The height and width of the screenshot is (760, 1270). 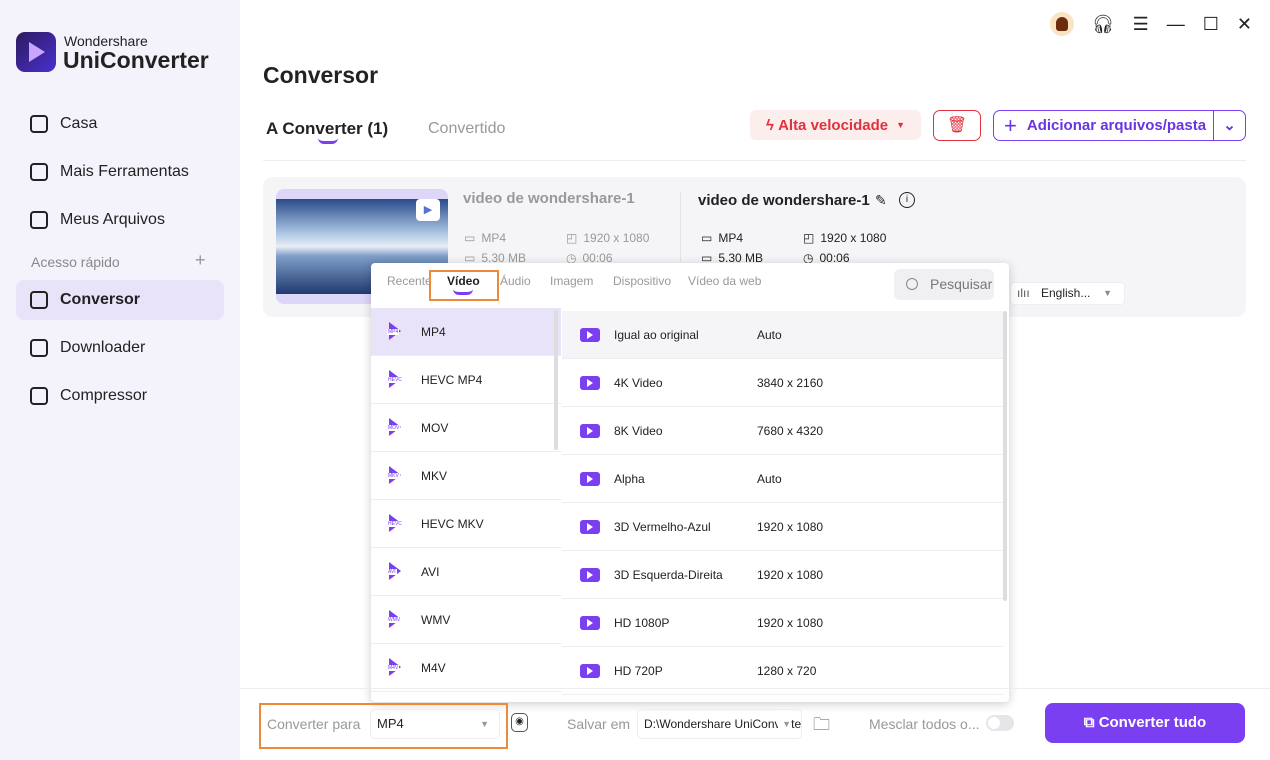 I want to click on tab-underline, so click(x=328, y=141).